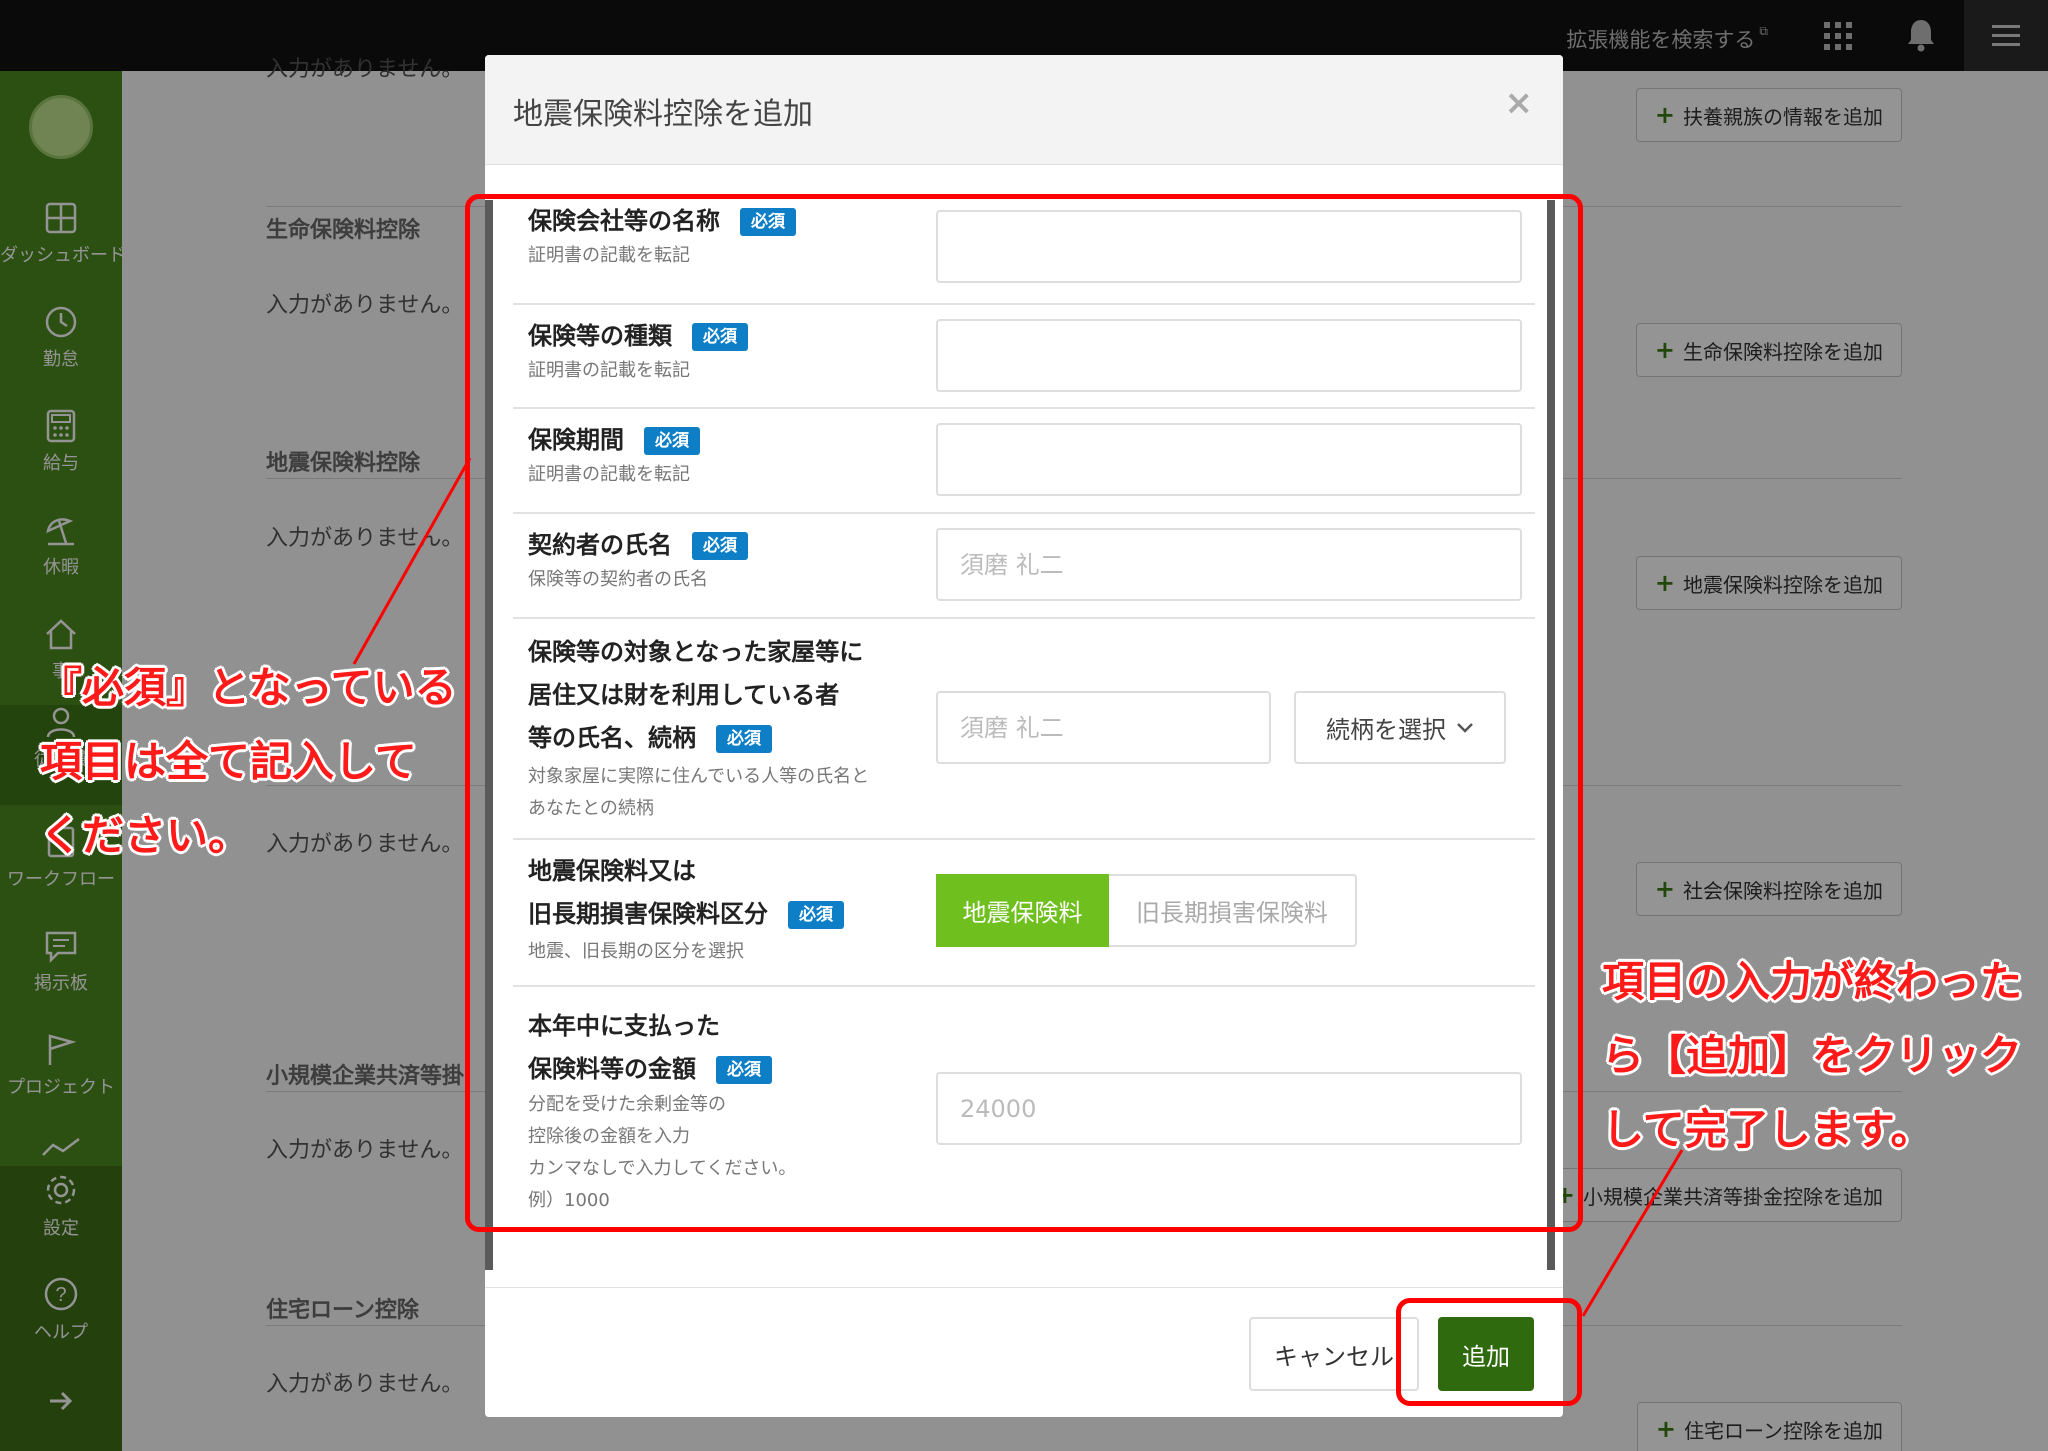 This screenshot has height=1451, width=2048. Describe the element at coordinates (1812, 981) in the screenshot. I see `annotation-line: 項目の入力が終わった` at that location.